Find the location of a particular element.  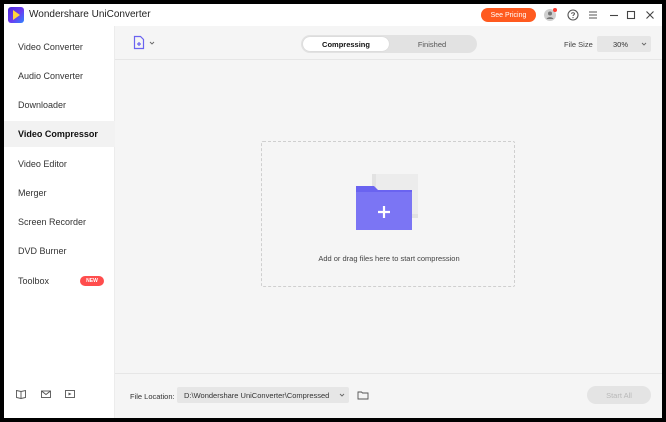

sidebar-item-label: Video Editor is located at coordinates (42, 164).